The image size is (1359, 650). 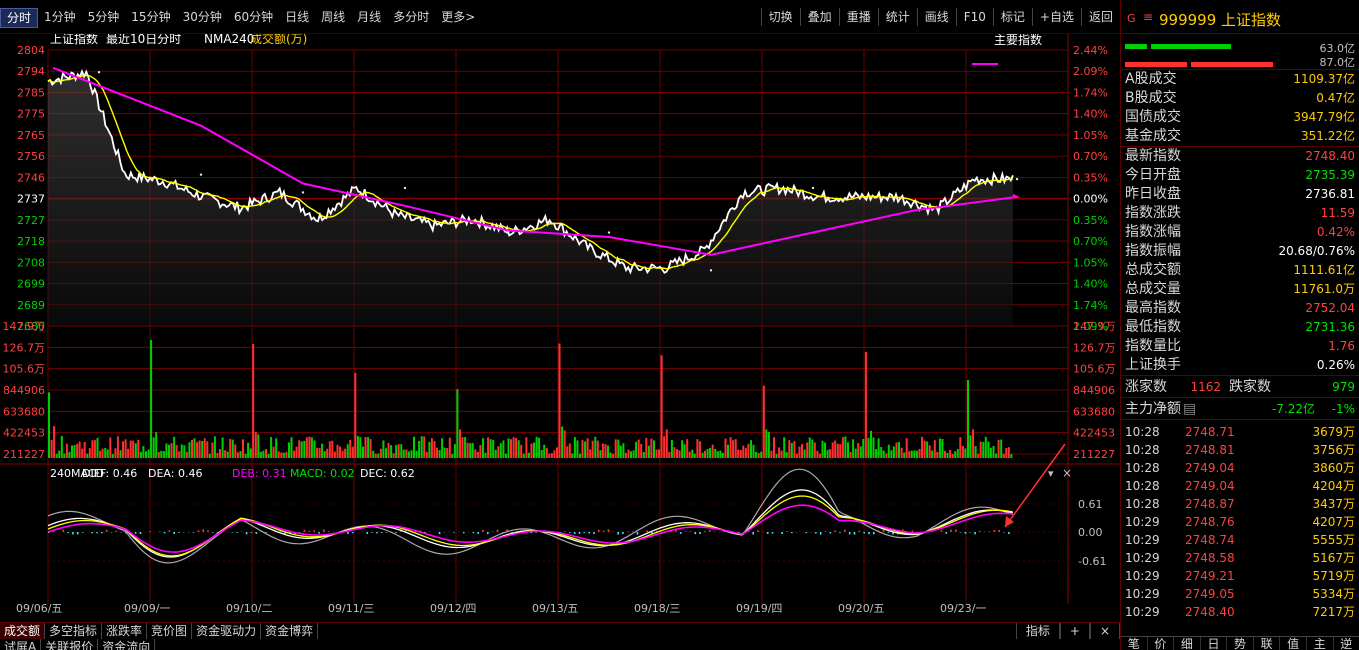 I want to click on indicator-tab2-1: 关联报价, so click(x=70, y=644).